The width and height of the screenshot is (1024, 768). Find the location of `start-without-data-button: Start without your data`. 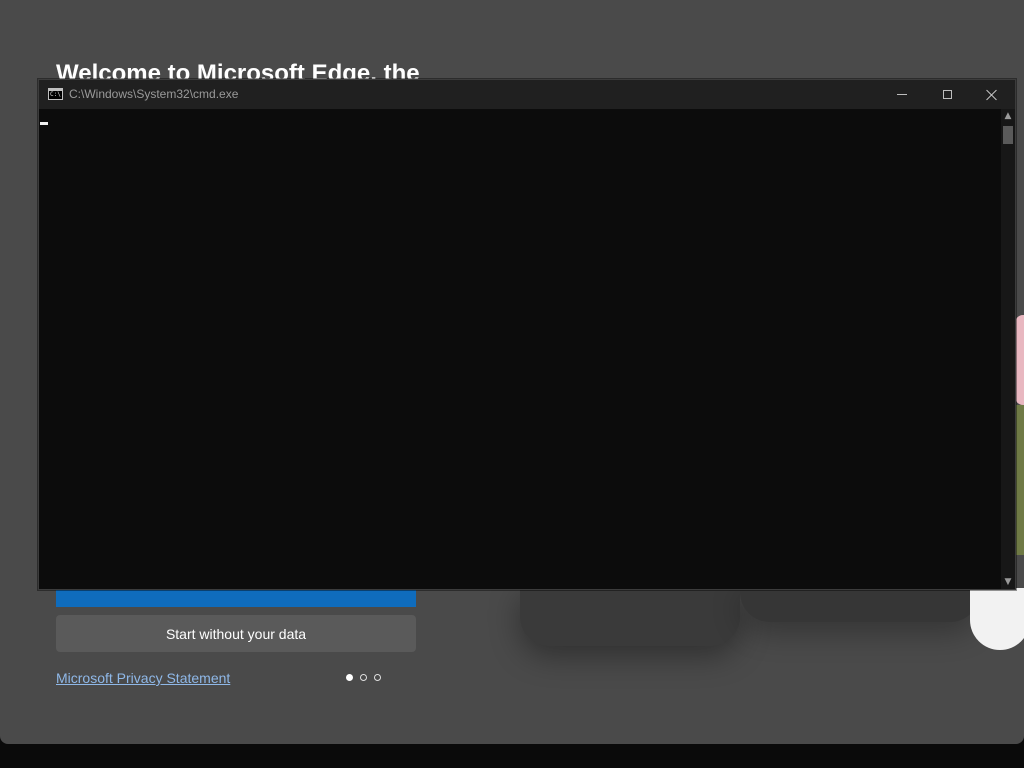

start-without-data-button: Start without your data is located at coordinates (236, 633).